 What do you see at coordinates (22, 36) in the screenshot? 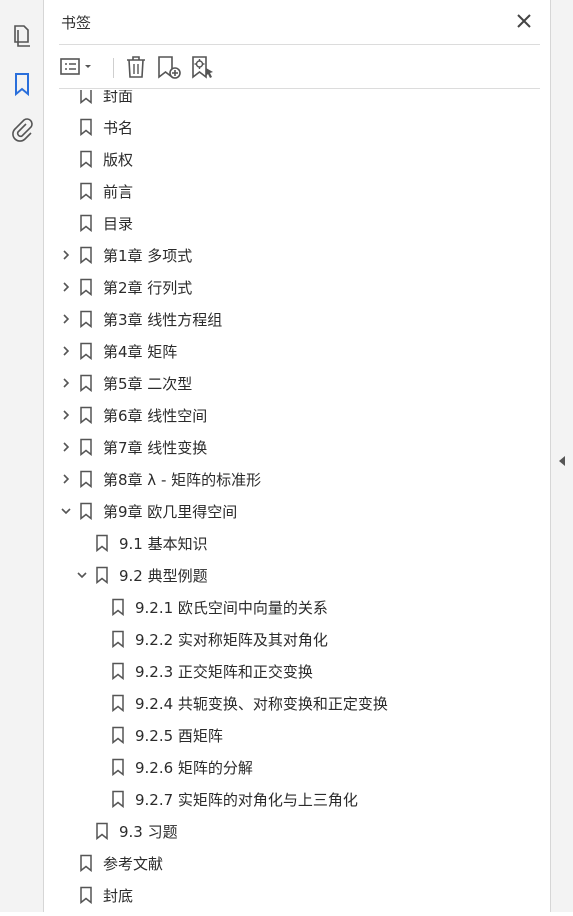
I see `pages-icon` at bounding box center [22, 36].